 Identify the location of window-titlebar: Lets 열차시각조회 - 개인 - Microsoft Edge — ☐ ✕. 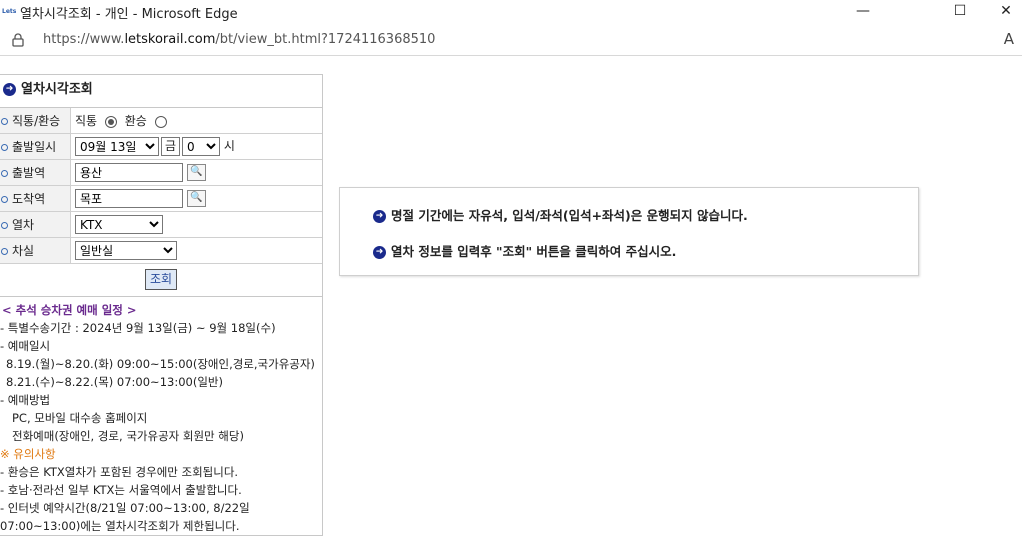
(511, 12).